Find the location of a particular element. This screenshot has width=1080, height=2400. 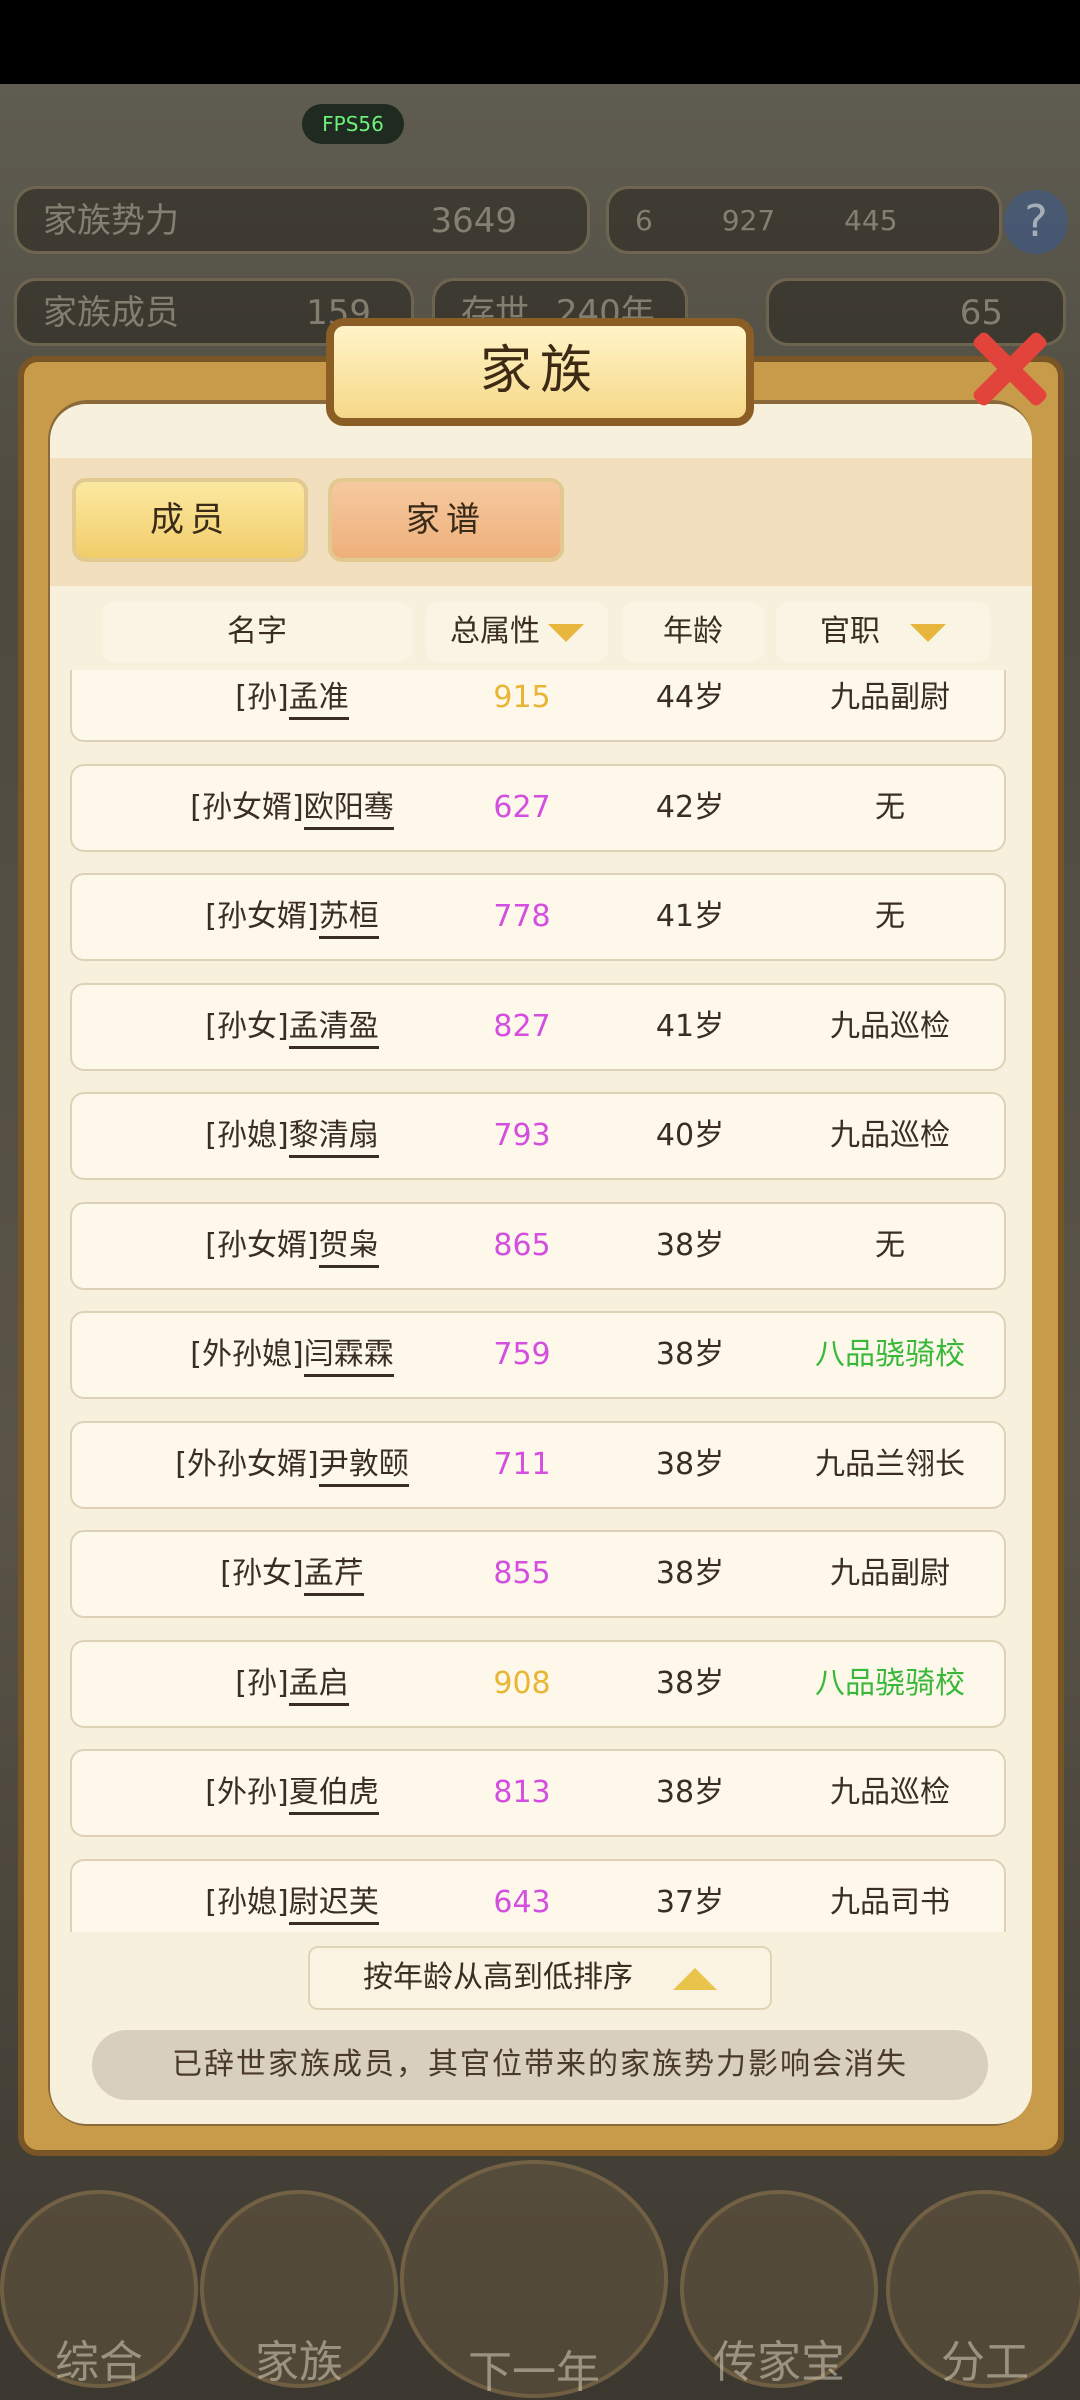

header-rank-label: 官职 is located at coordinates (850, 631).